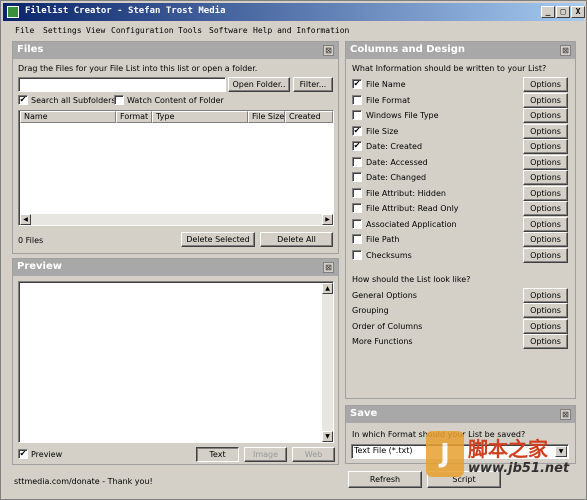 The height and width of the screenshot is (500, 587). I want to click on field-label: File Attribut: Hidden, so click(406, 193).